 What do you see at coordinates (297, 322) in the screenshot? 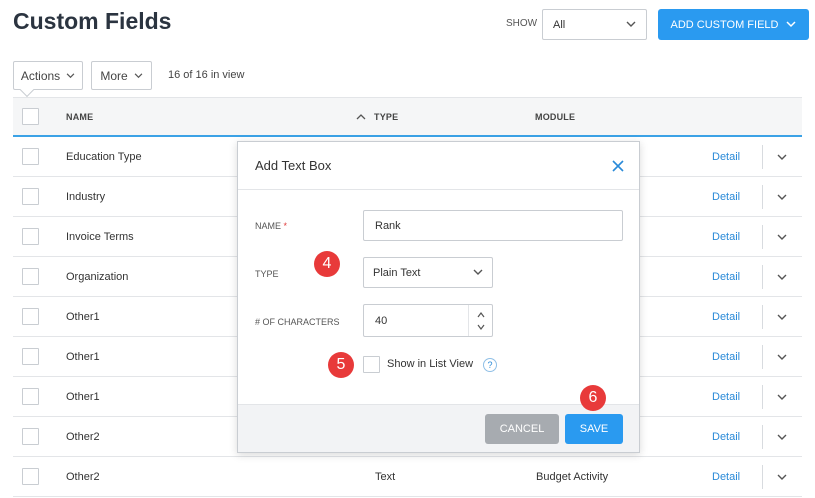
I see `characters-field-label: # OF CHARACTERS` at bounding box center [297, 322].